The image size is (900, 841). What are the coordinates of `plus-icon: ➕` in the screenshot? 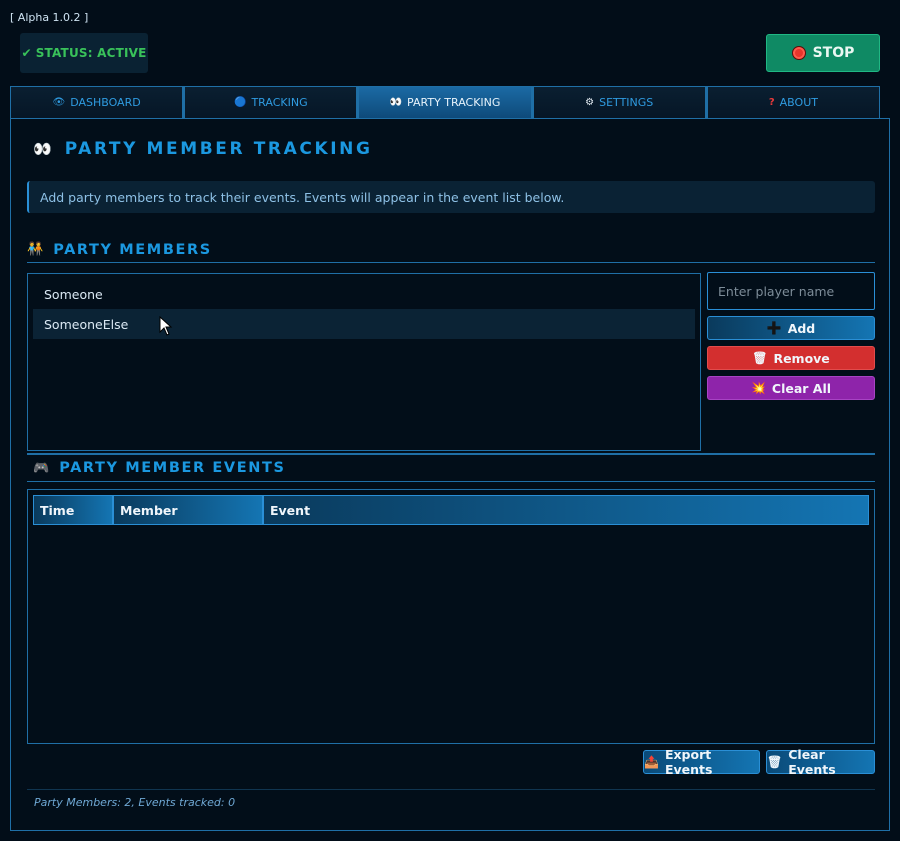 It's located at (774, 328).